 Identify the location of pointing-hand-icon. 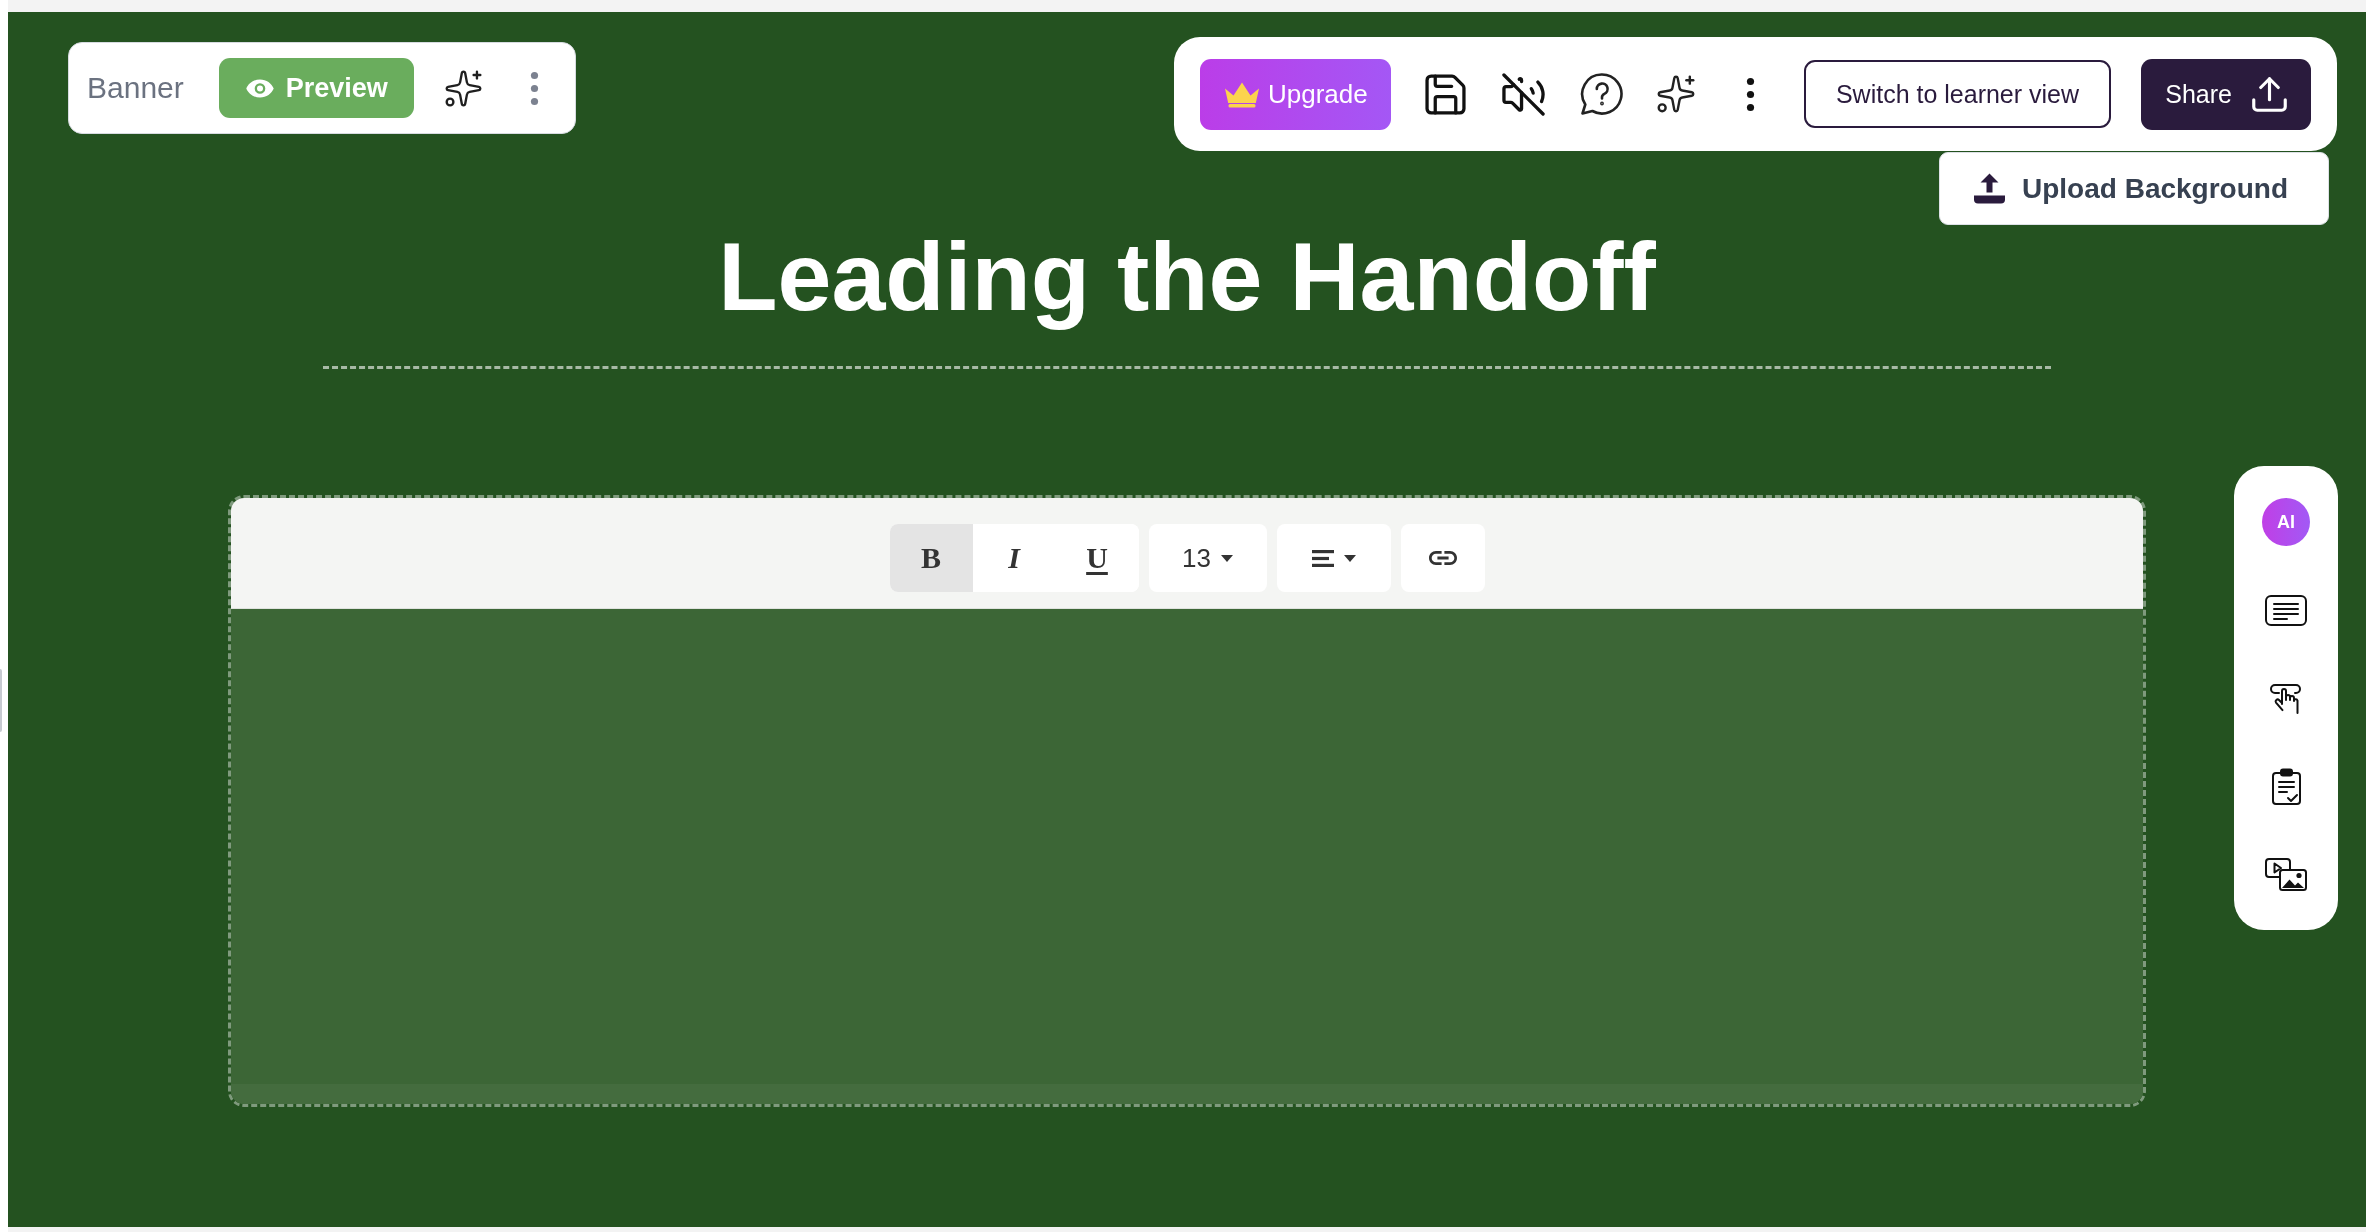
(2286, 698).